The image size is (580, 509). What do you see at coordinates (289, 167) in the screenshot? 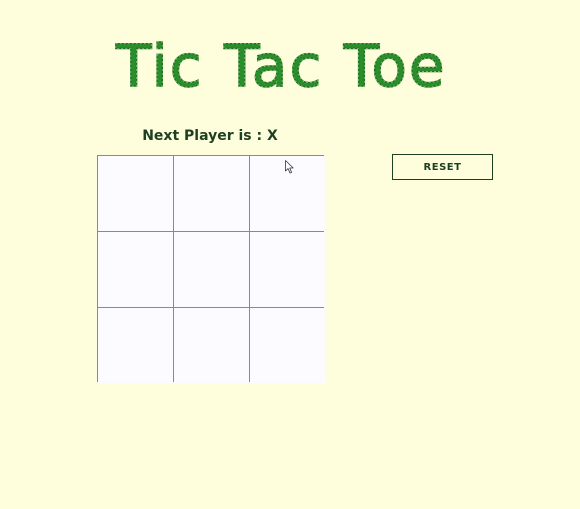
I see `mouse-cursor-icon` at bounding box center [289, 167].